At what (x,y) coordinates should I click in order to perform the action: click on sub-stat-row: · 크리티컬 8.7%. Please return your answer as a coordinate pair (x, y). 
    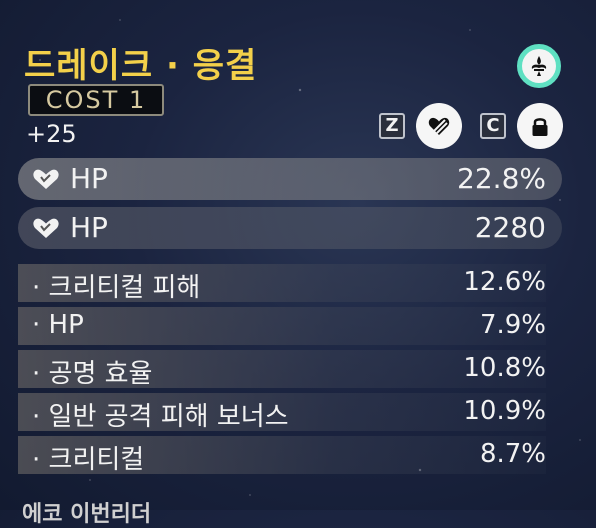
    Looking at the image, I should click on (282, 455).